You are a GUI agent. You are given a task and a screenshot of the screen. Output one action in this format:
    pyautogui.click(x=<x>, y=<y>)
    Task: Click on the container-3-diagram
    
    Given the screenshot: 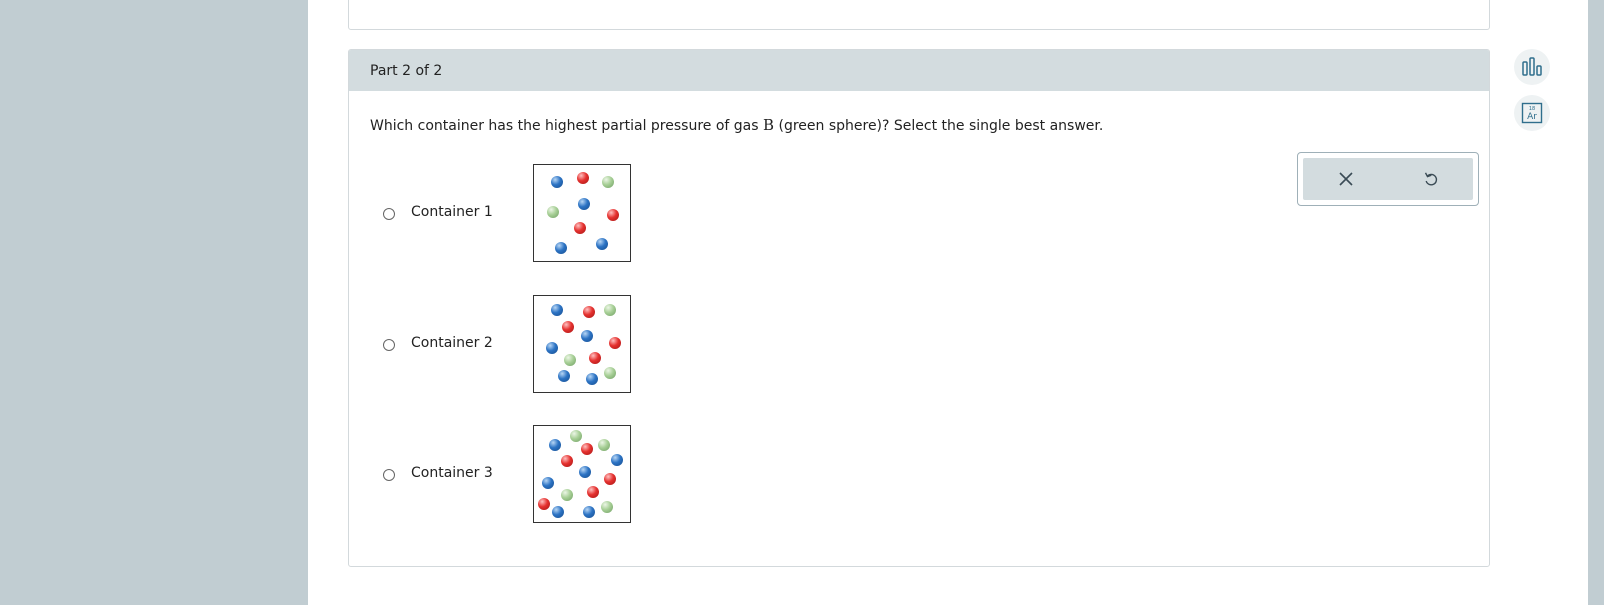 What is the action you would take?
    pyautogui.click(x=582, y=474)
    